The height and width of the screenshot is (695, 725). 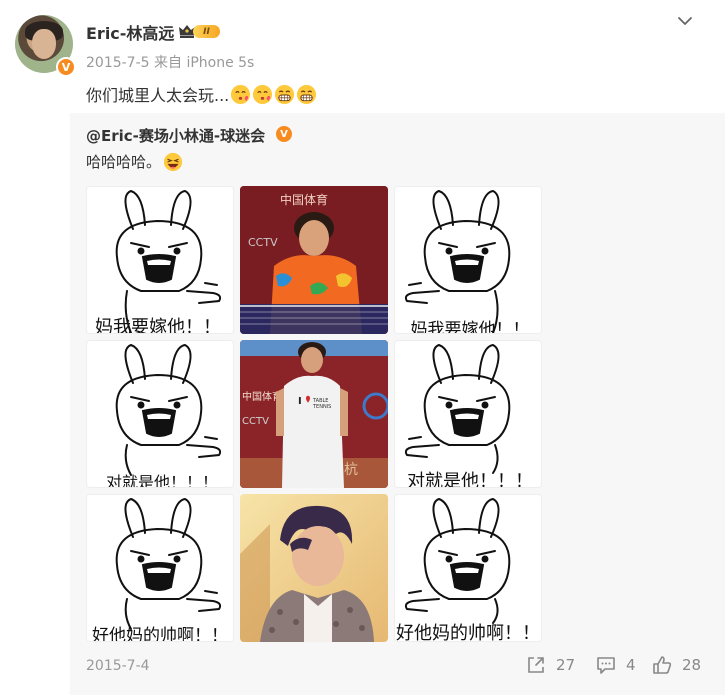 I want to click on membership-badge: II, so click(x=199, y=31).